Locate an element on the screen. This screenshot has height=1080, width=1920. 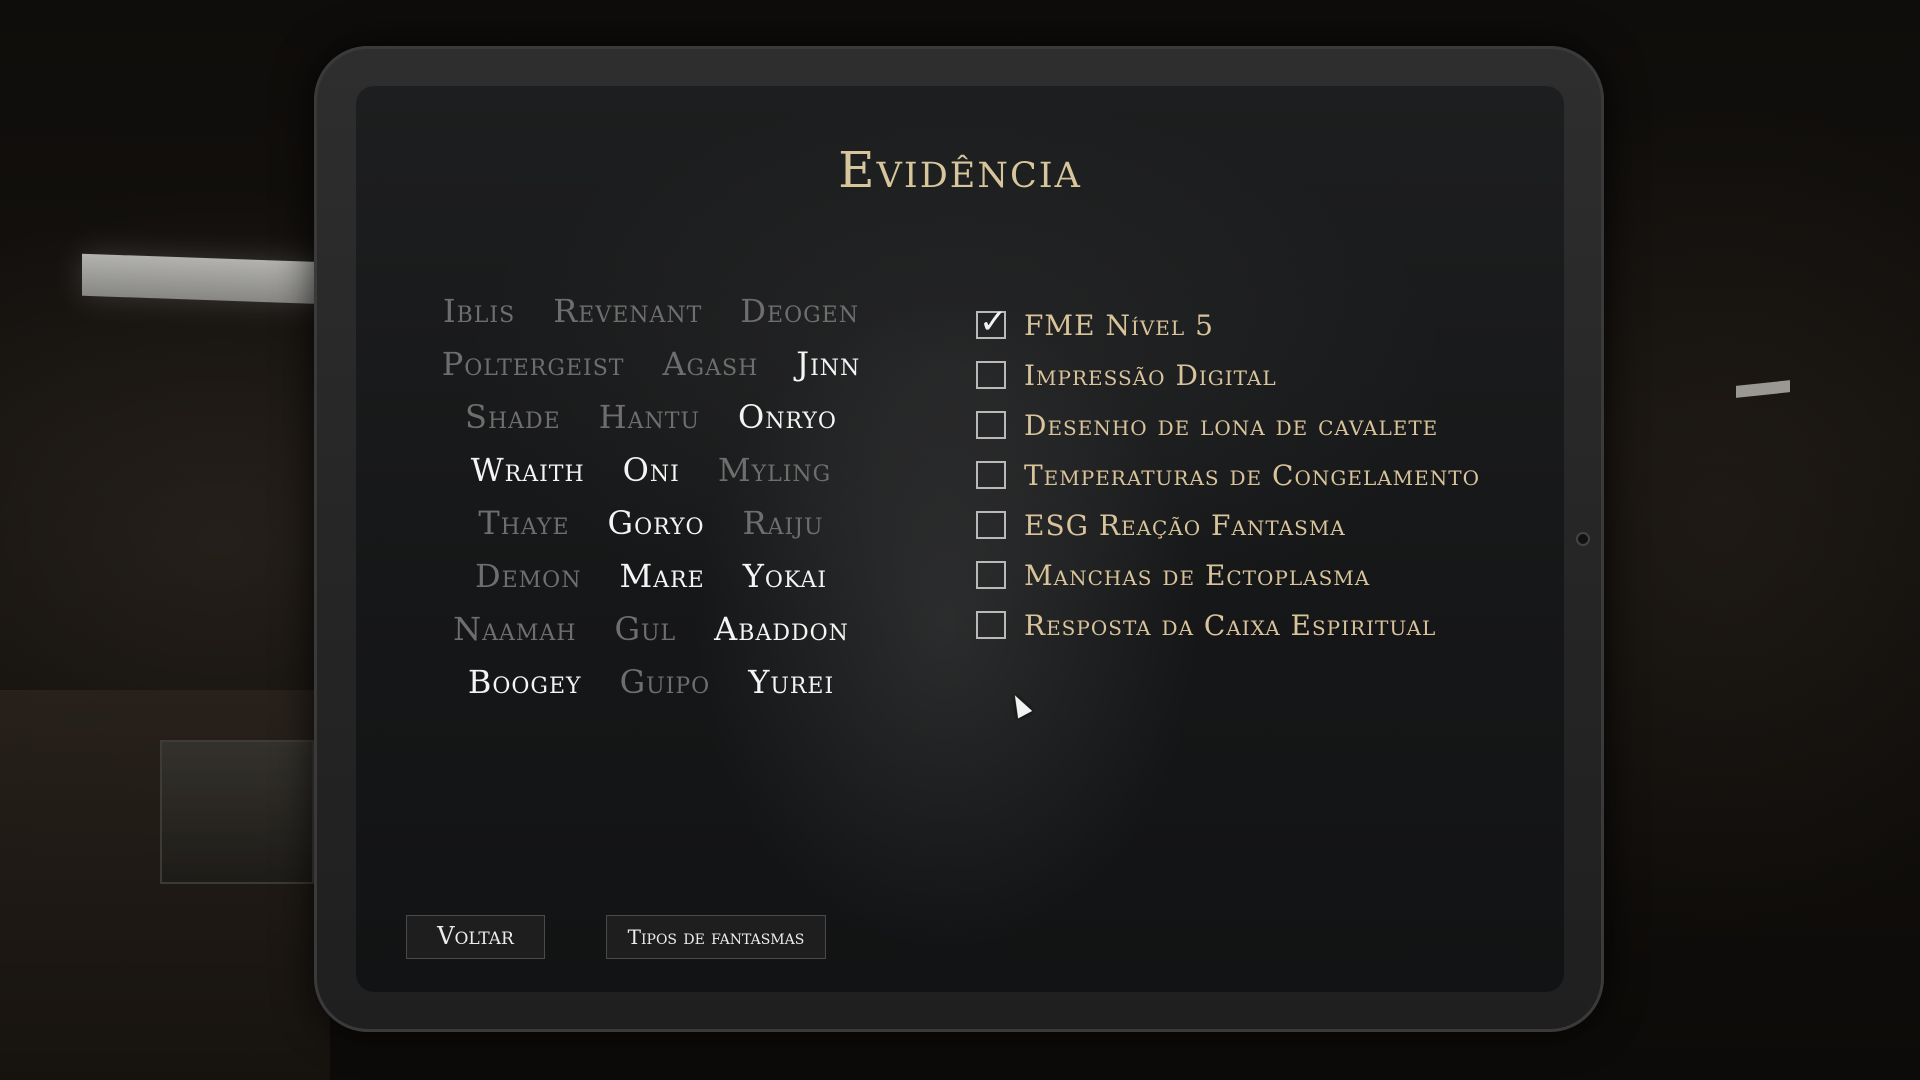
evidence-checkbox: ✓ is located at coordinates (992, 322).